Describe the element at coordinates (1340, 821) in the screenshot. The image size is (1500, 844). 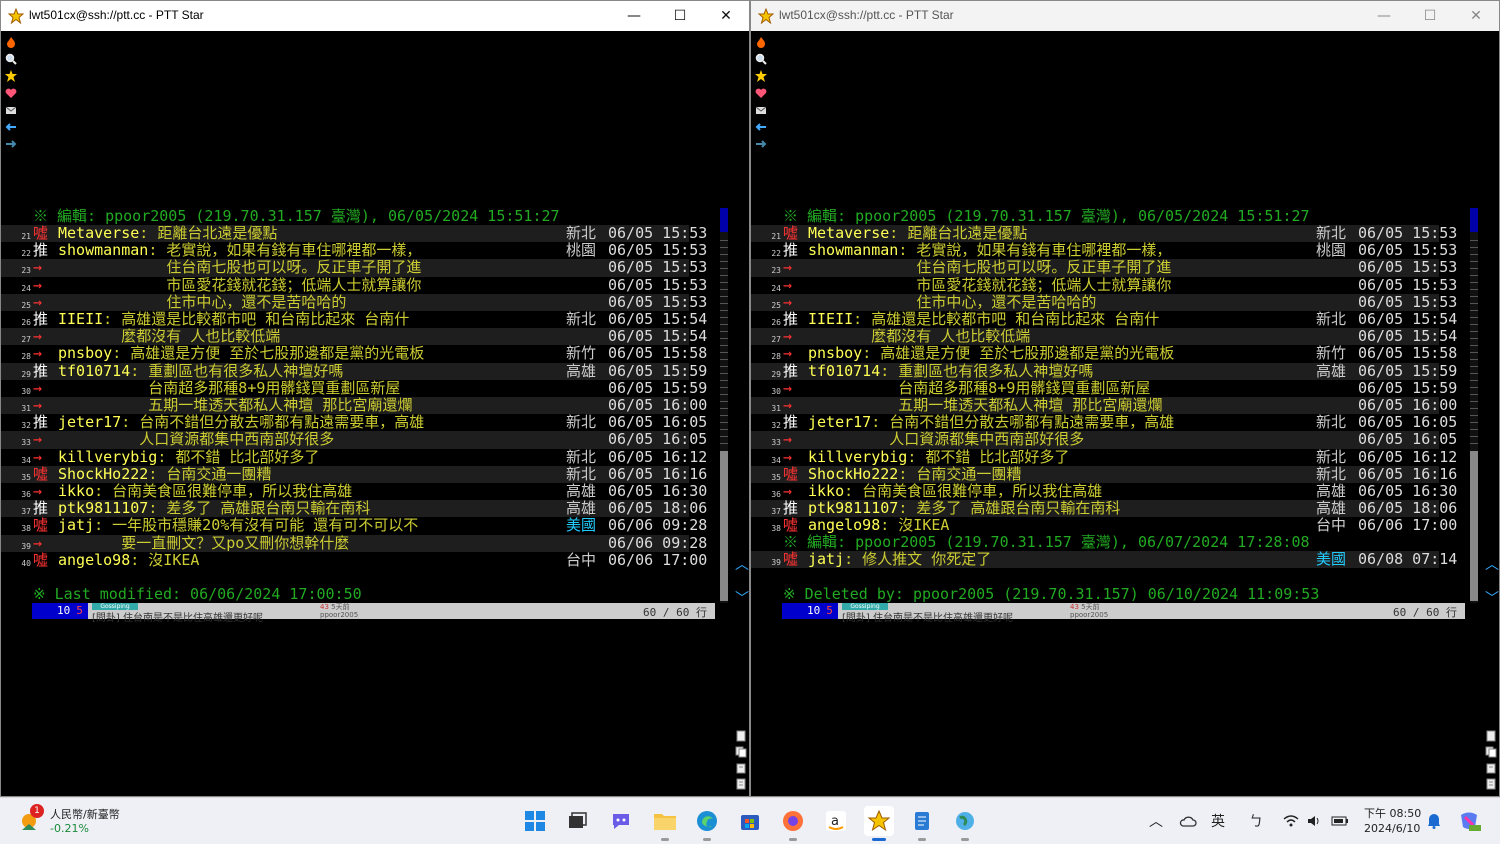
I see `battery-icon` at that location.